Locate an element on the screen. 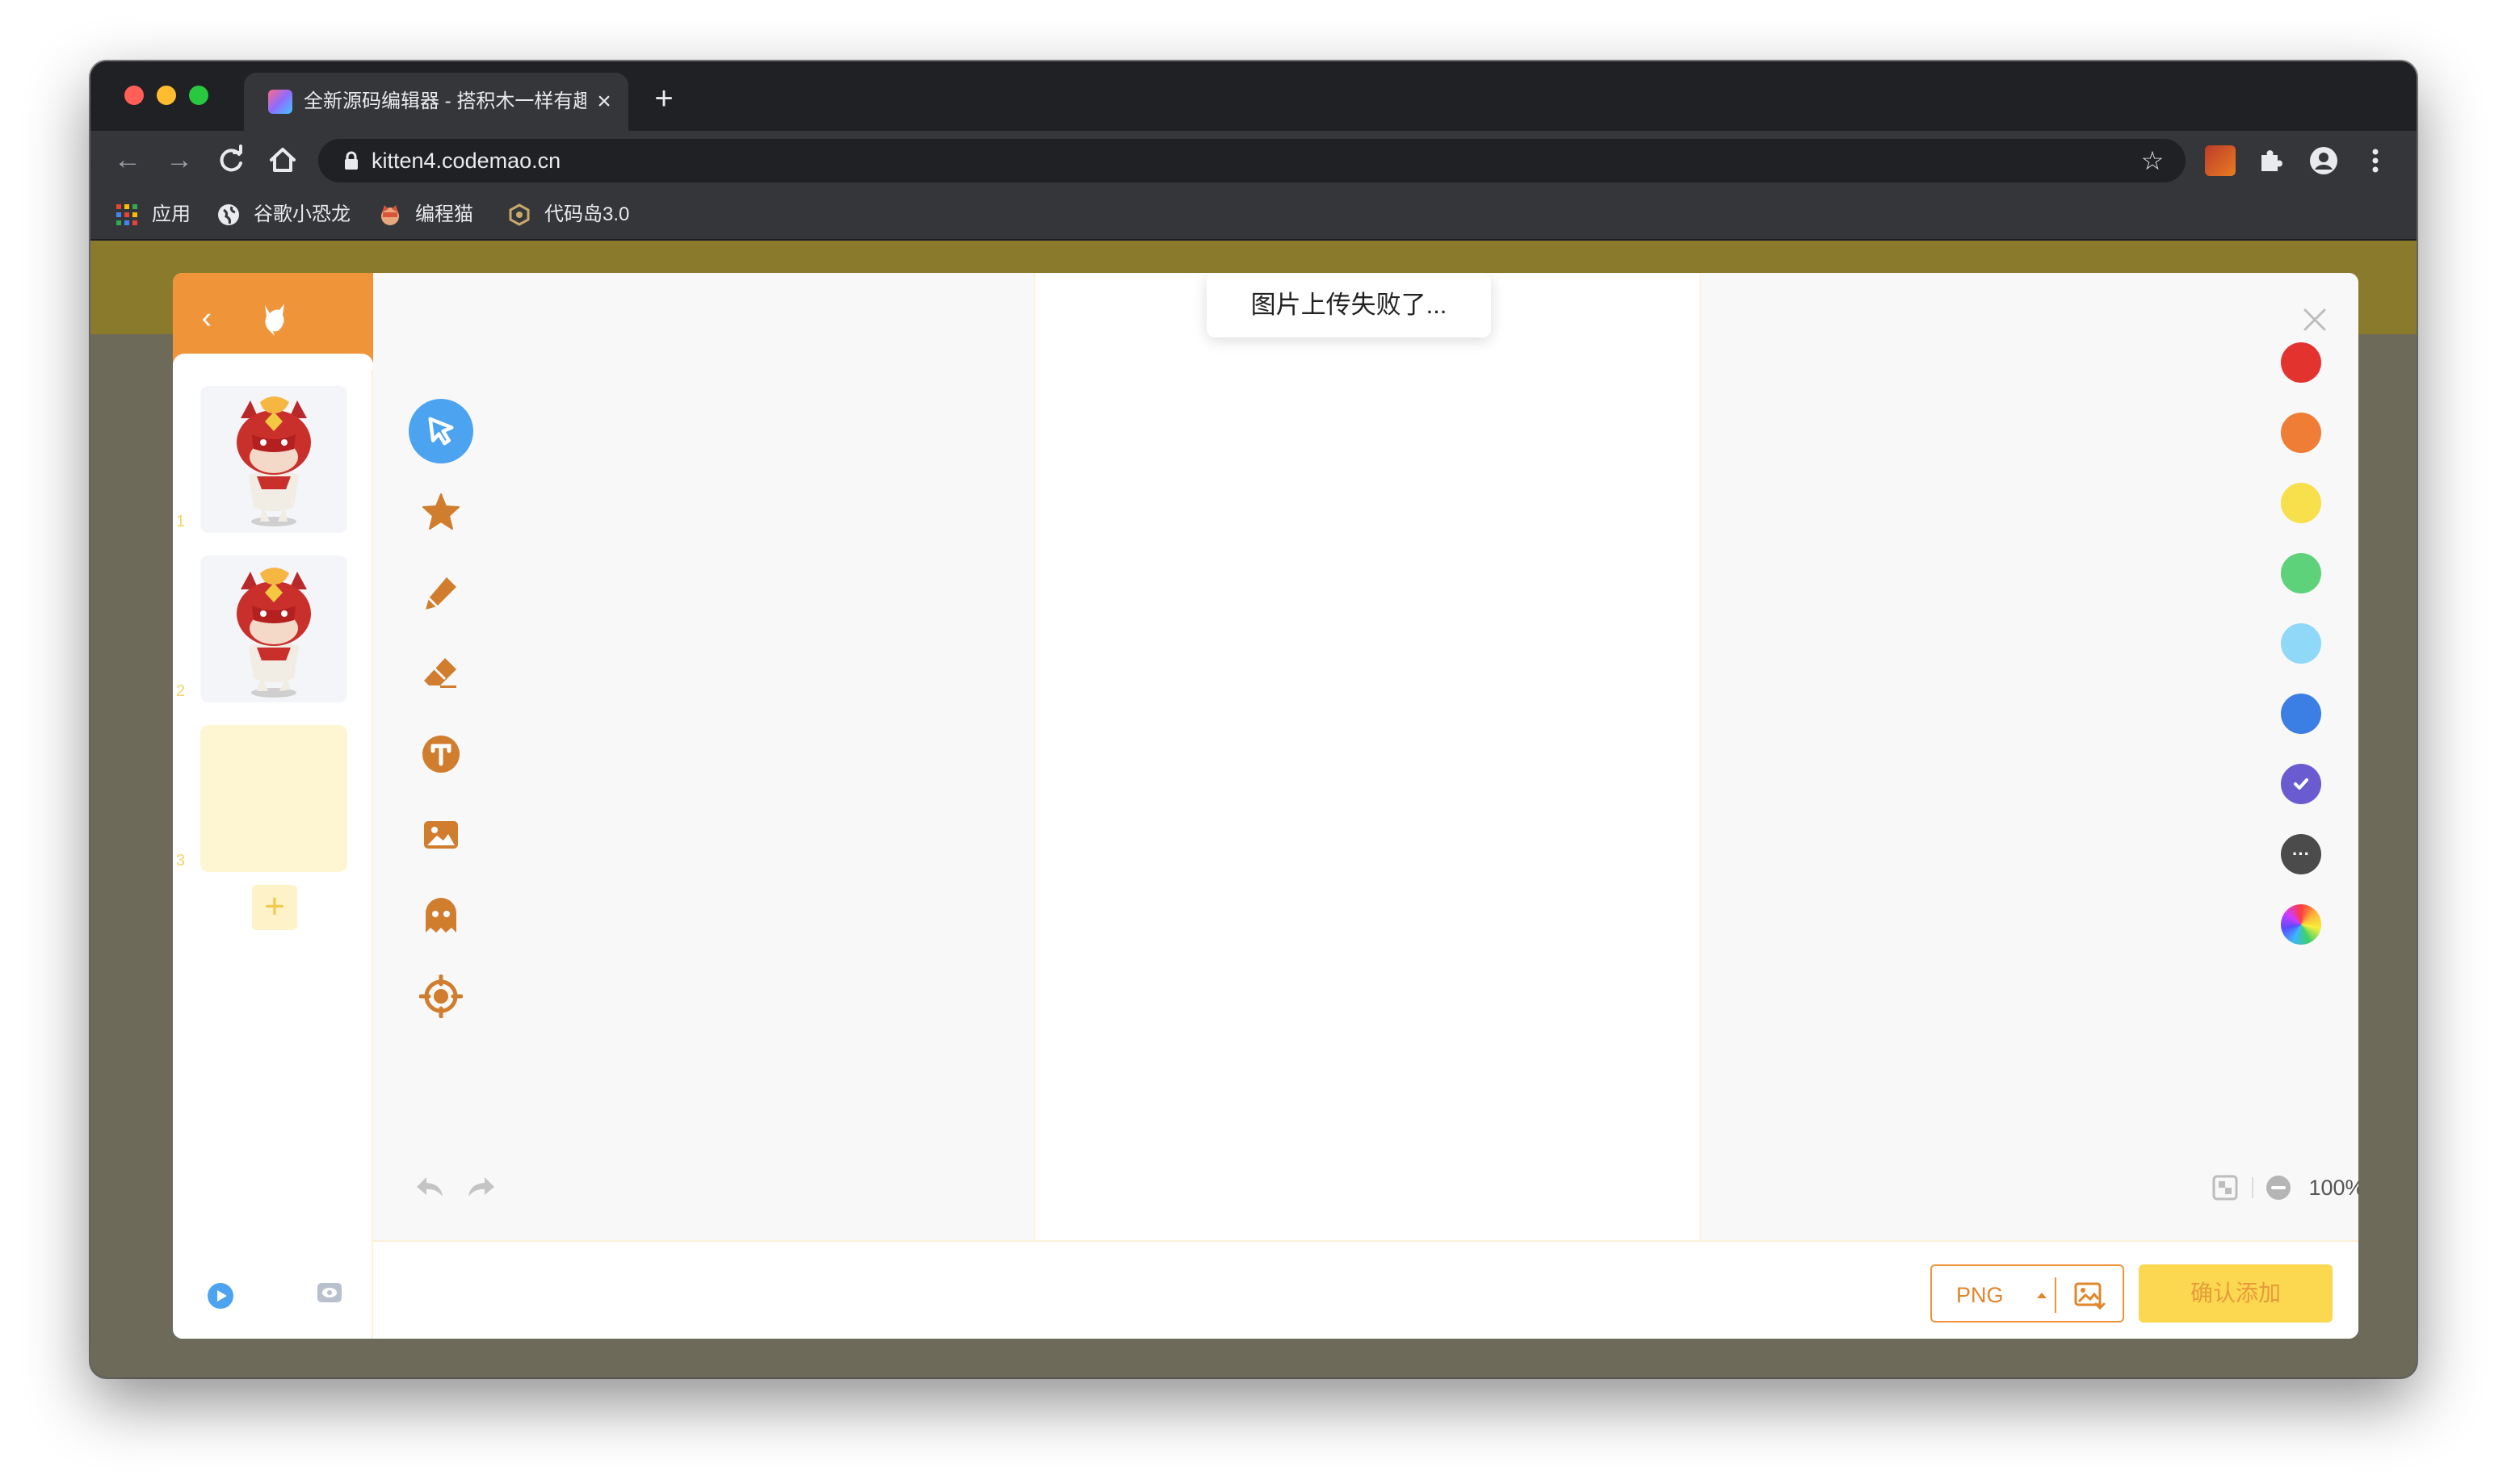 Image resolution: width=2507 pixels, height=1484 pixels. select-tool-button is located at coordinates (441, 431).